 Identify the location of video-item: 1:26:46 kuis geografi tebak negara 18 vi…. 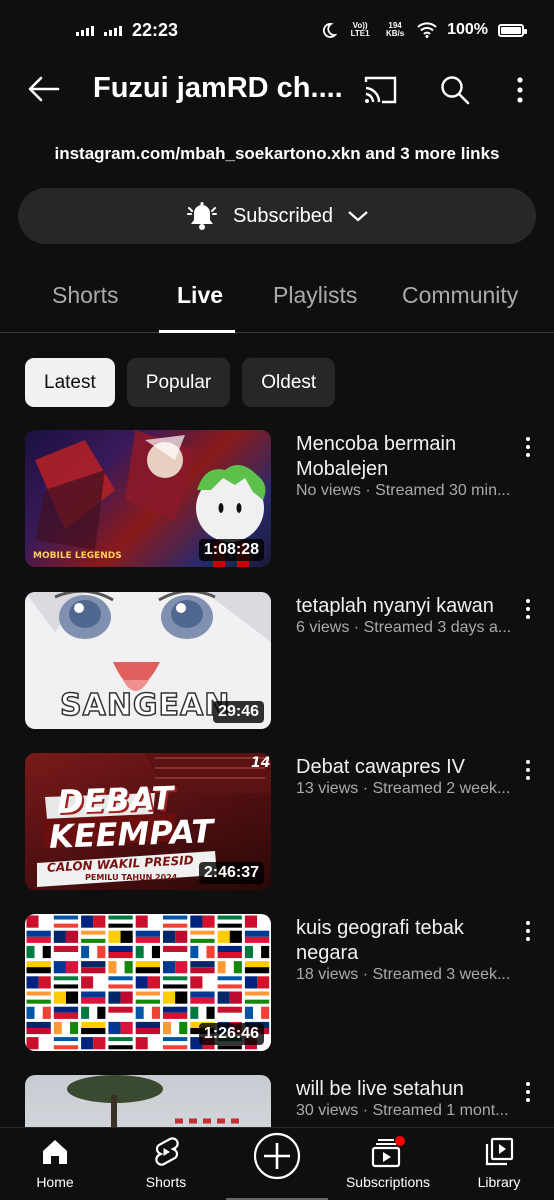
(277, 984).